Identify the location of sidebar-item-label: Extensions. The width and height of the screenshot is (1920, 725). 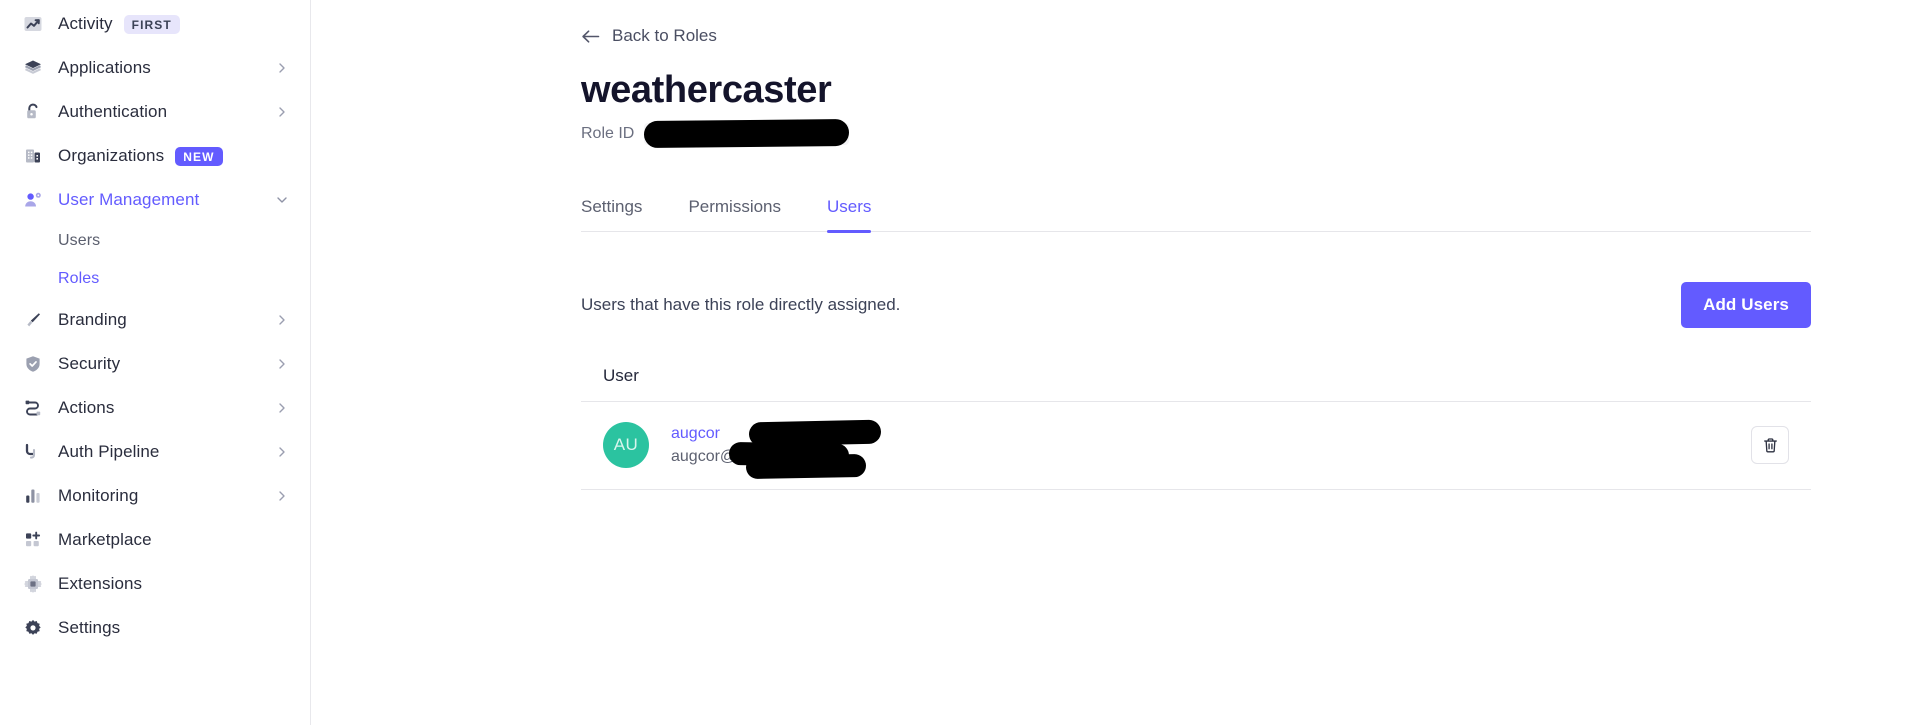
(100, 583).